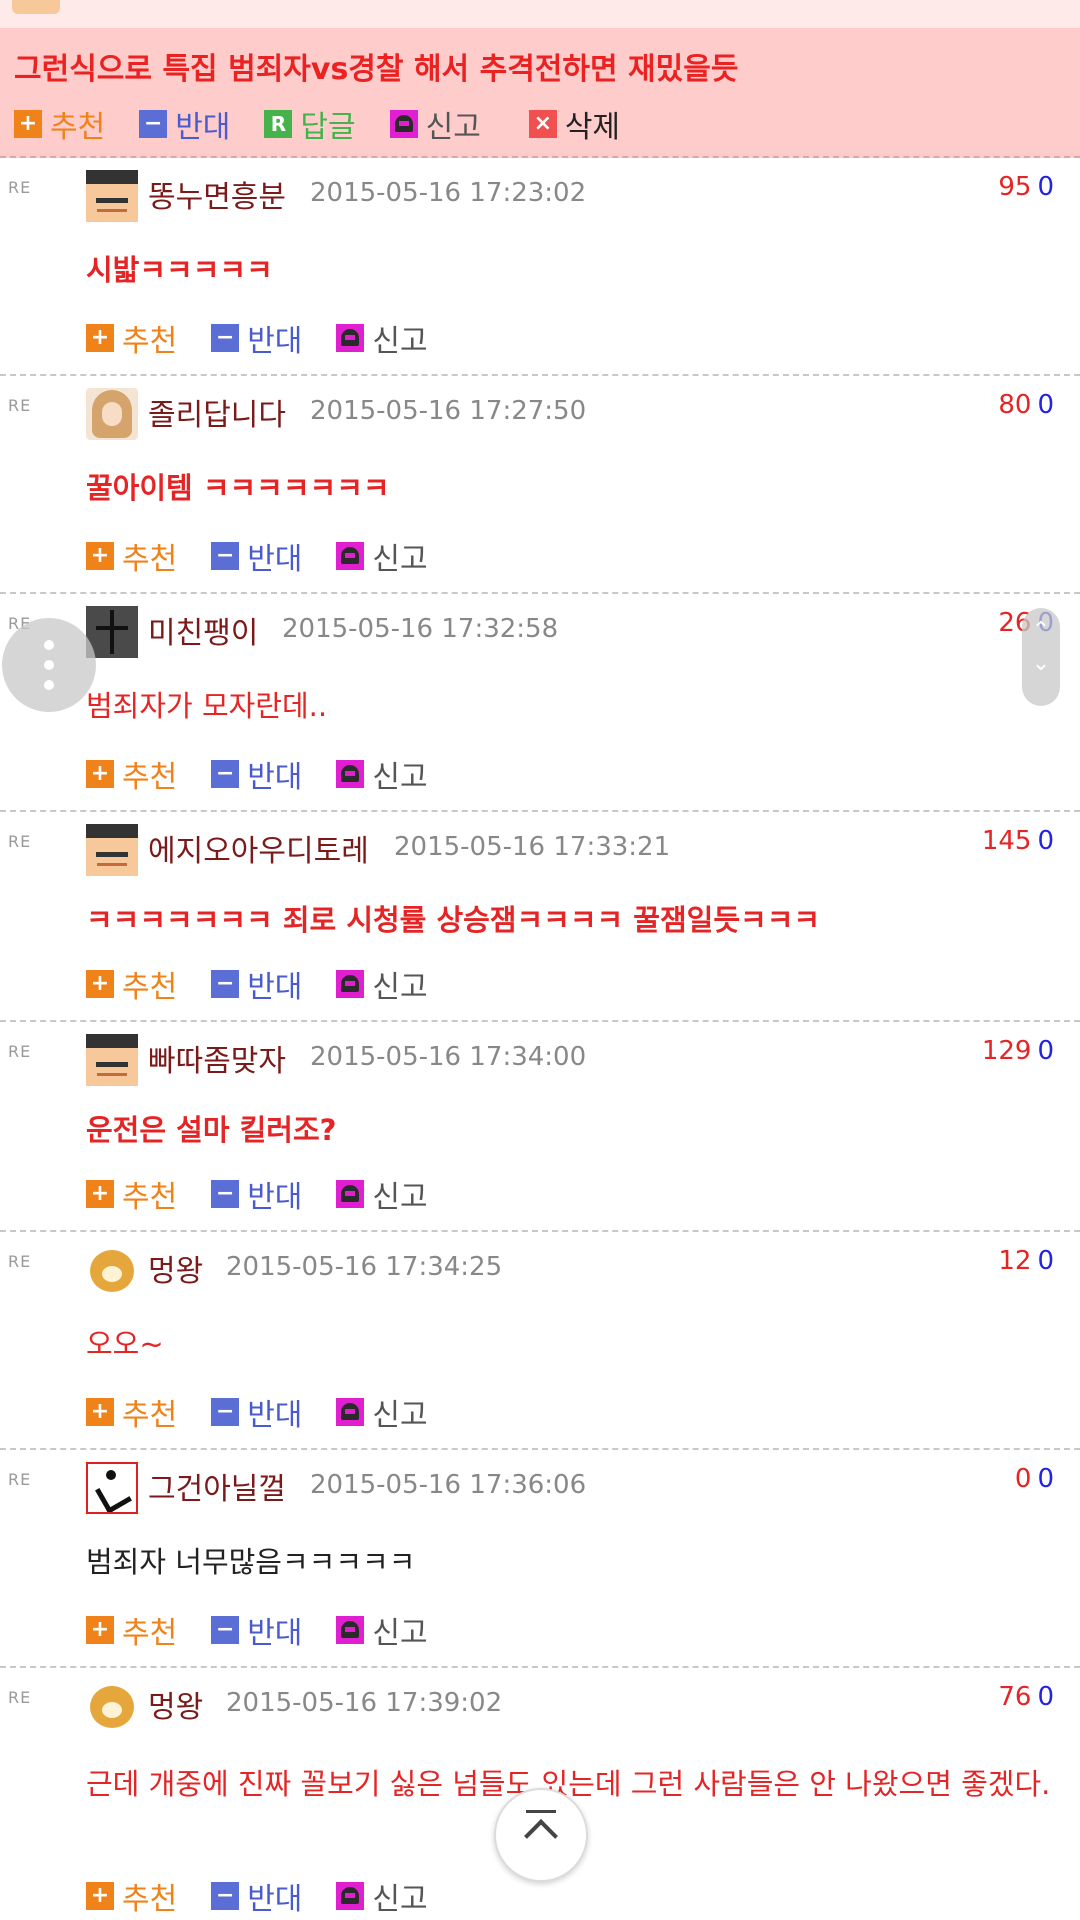  Describe the element at coordinates (448, 411) in the screenshot. I see `comment-date: 2015-05-16 17:27:50` at that location.